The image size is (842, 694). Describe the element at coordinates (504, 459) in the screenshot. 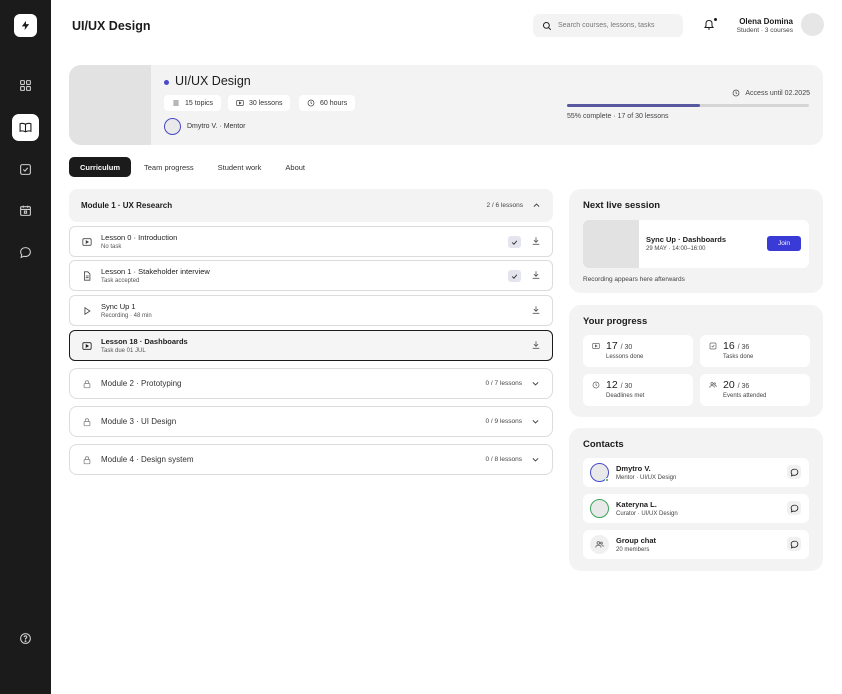

I see `module-lesson-count: 0 / 8 lessons` at that location.